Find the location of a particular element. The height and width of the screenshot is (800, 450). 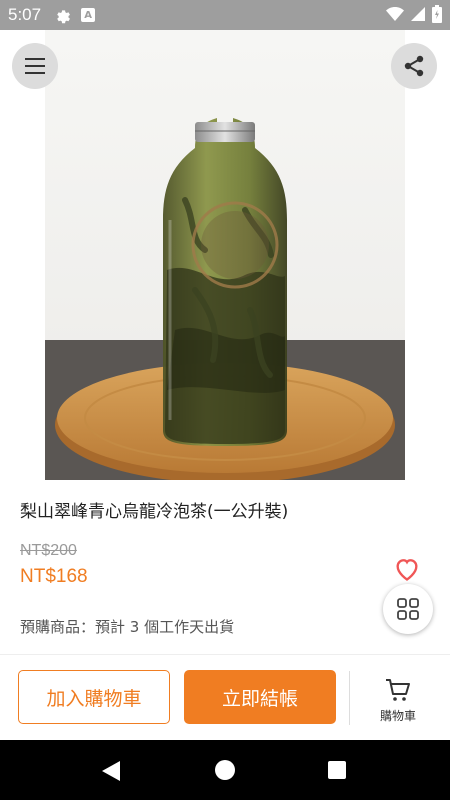

grid-icon is located at coordinates (408, 609).